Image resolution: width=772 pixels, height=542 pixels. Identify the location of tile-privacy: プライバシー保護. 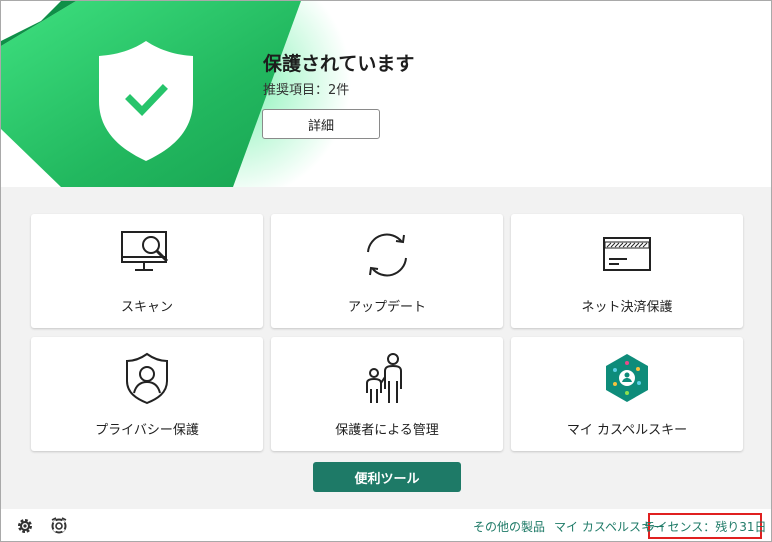
(147, 394).